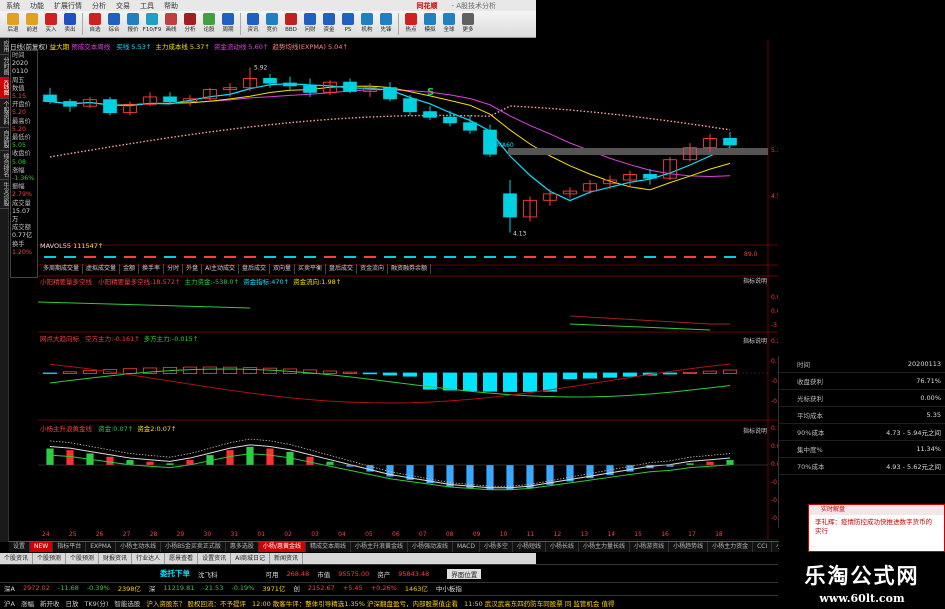  I want to click on indicator-tab-2: 金额, so click(130, 269).